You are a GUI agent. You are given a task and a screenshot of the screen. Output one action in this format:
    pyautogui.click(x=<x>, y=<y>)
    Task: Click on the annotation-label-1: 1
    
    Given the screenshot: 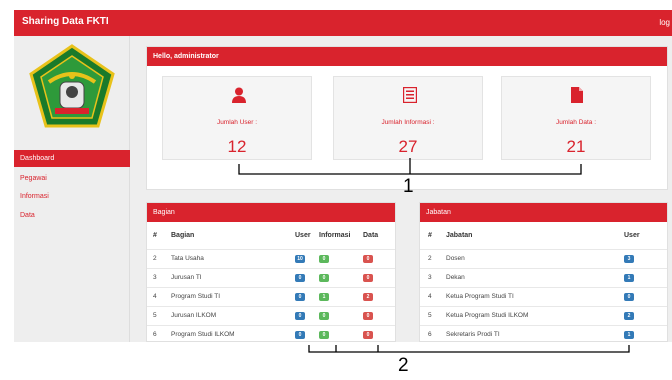 What is the action you would take?
    pyautogui.click(x=408, y=186)
    